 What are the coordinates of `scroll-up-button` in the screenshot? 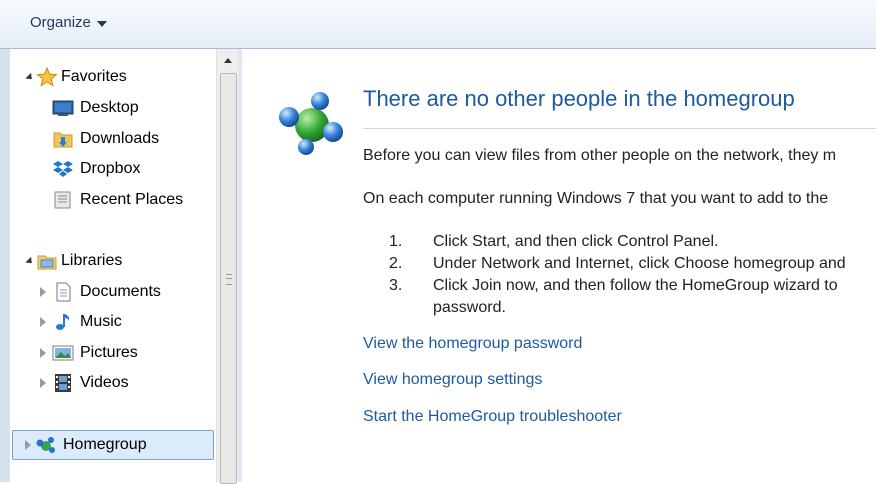 It's located at (228, 60).